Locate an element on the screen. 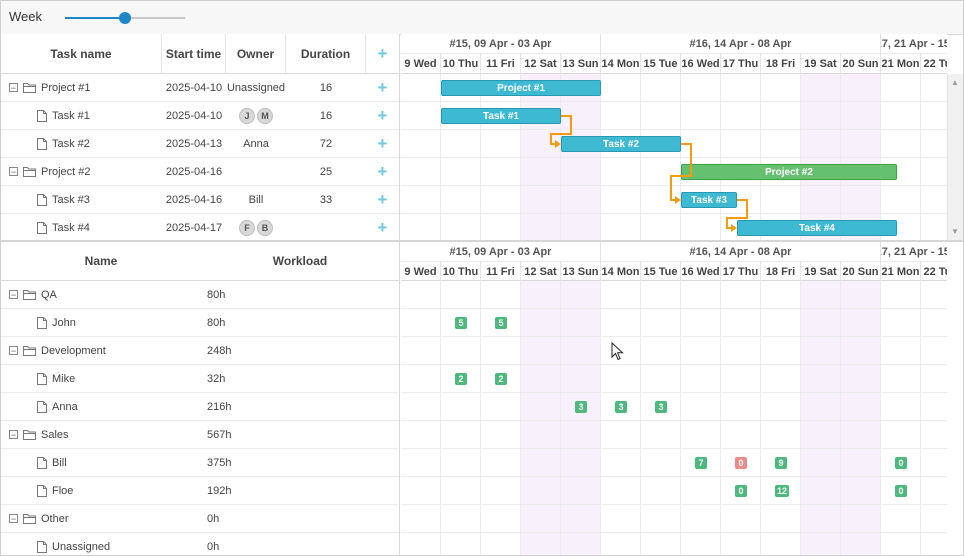 Image resolution: width=964 pixels, height=556 pixels. task-row: Task #1 2025-04-10 J M 16 + is located at coordinates (200, 116).